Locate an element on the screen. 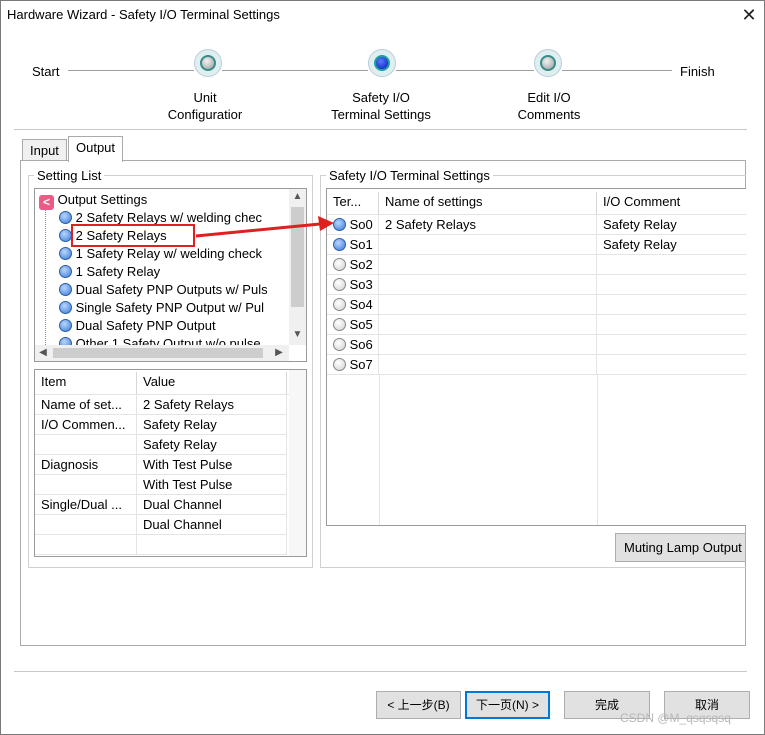 The image size is (765, 735). column-header-io-comment: I/O Comment is located at coordinates (671, 203).